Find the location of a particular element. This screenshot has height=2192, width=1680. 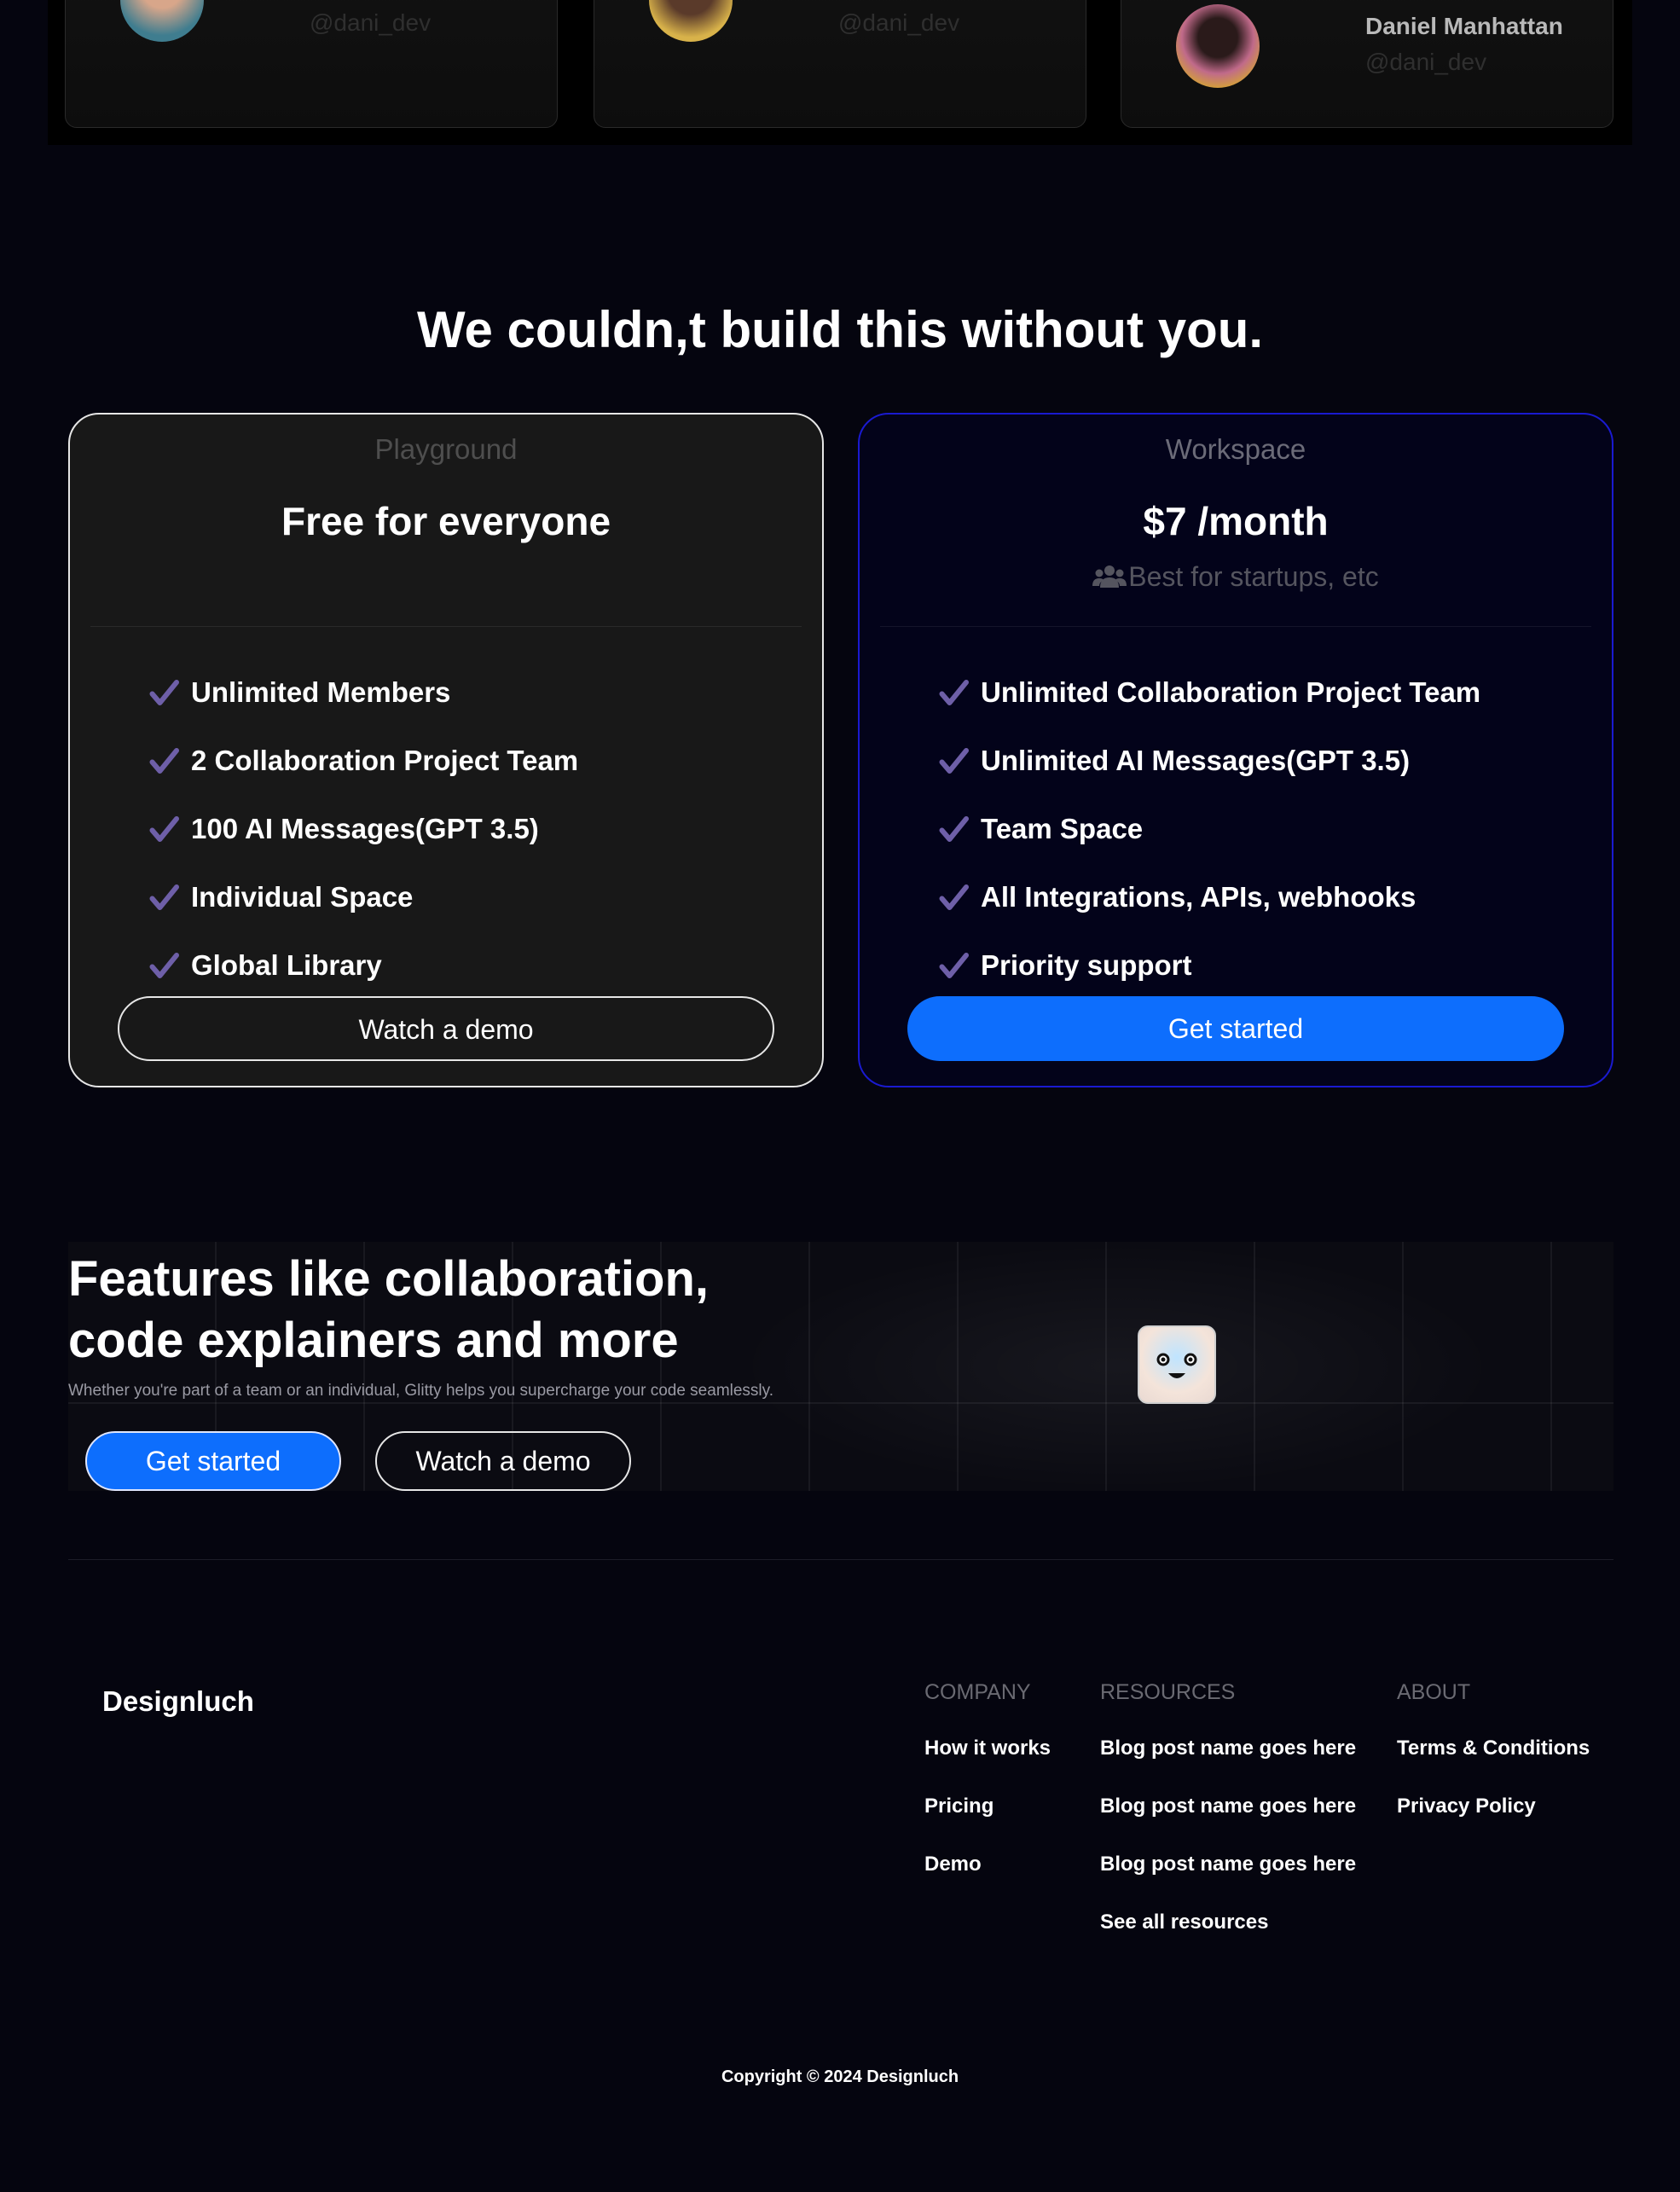

feature-label: Priority support is located at coordinates (1086, 965).